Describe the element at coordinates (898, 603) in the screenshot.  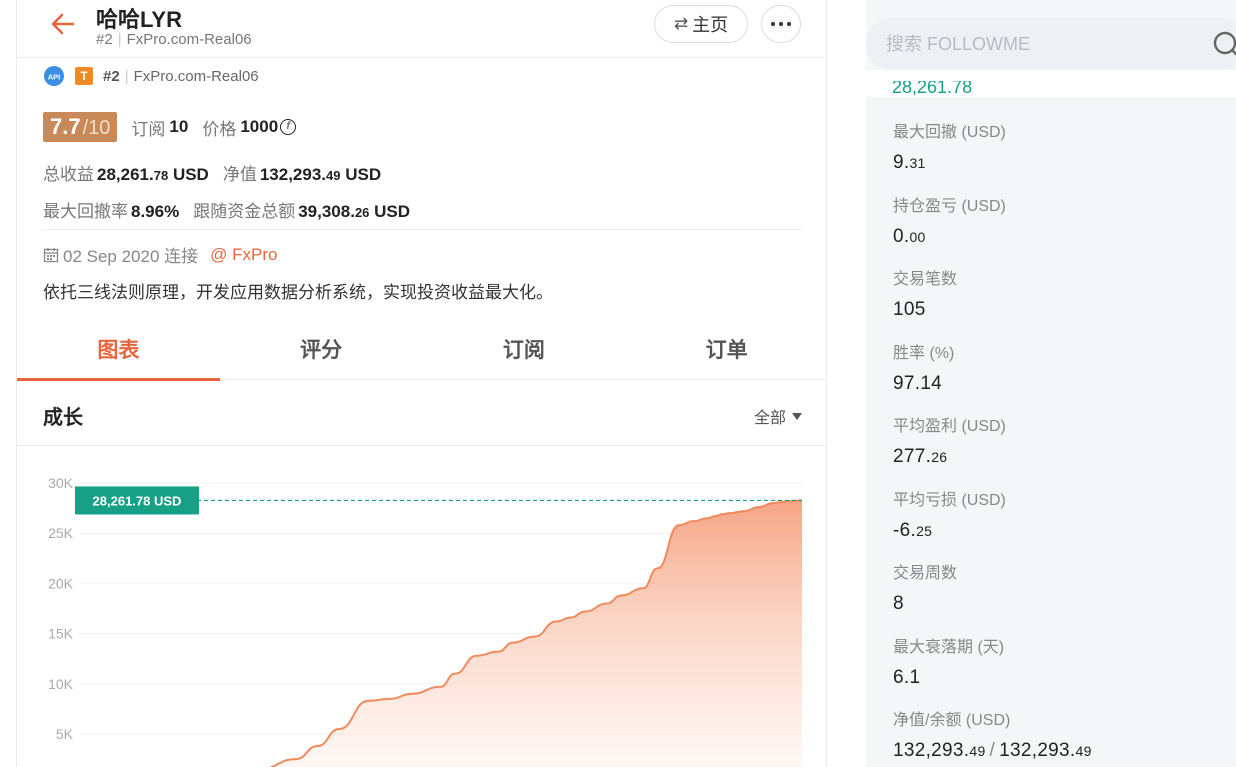
I see `stat-value: 8` at that location.